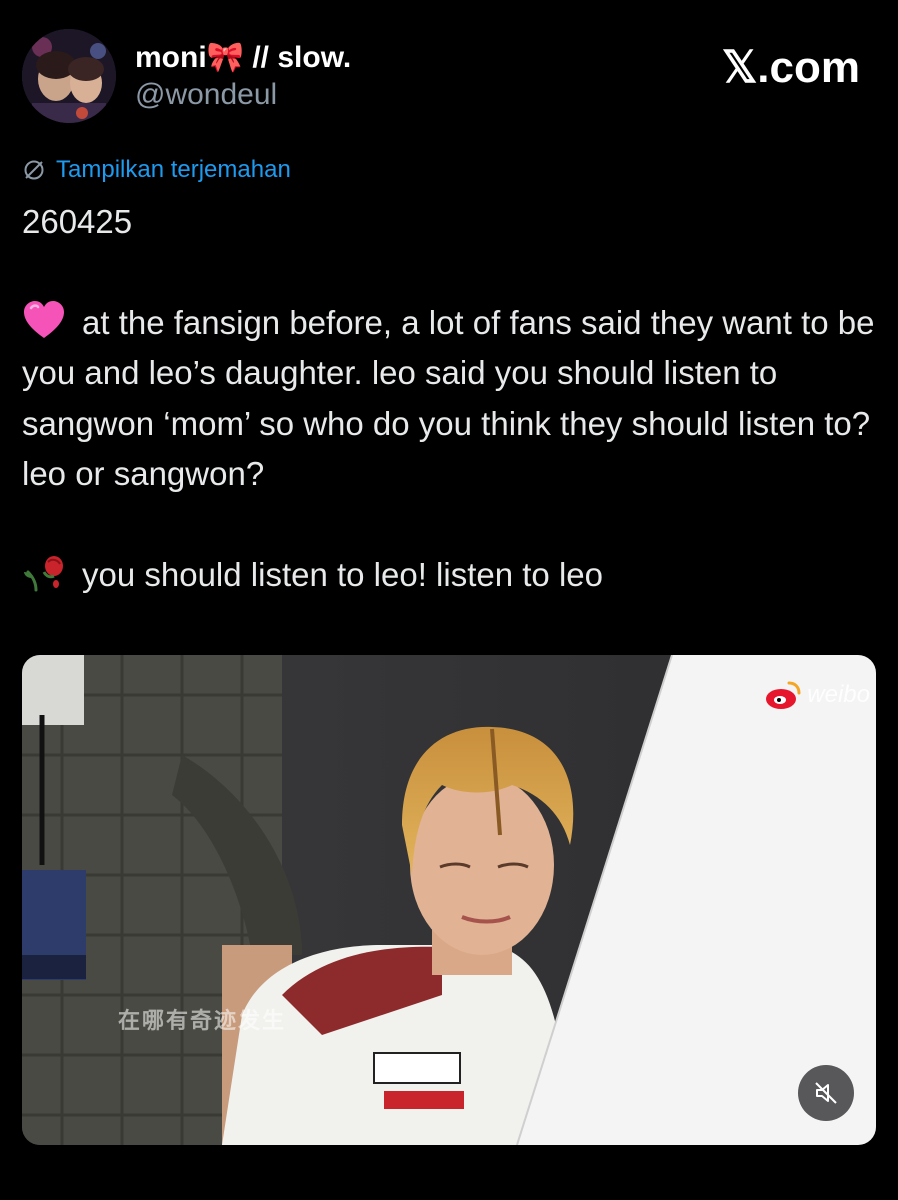 The height and width of the screenshot is (1200, 898). What do you see at coordinates (206, 95) in the screenshot?
I see `user-handle: @wondeul` at bounding box center [206, 95].